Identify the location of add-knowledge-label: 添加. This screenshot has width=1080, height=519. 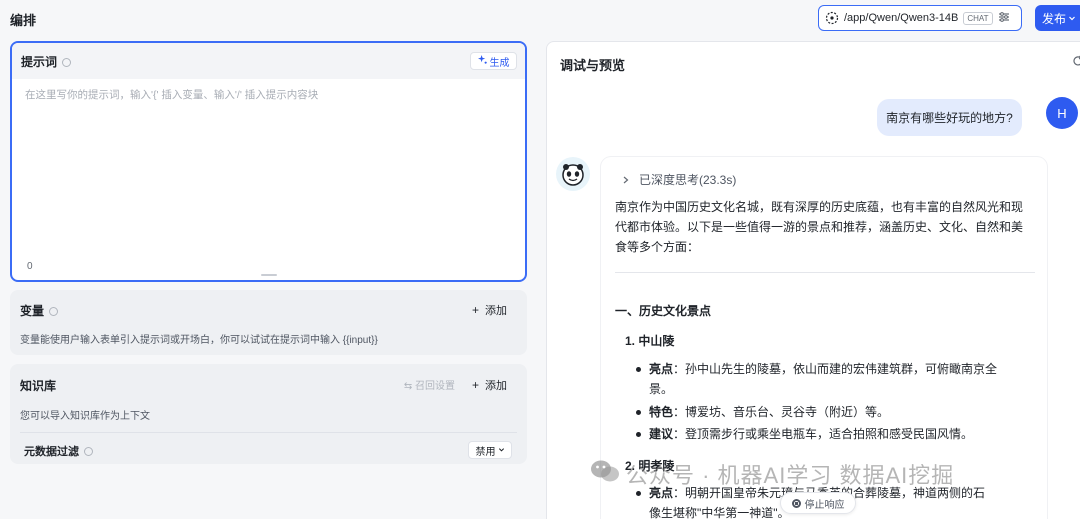
(496, 386).